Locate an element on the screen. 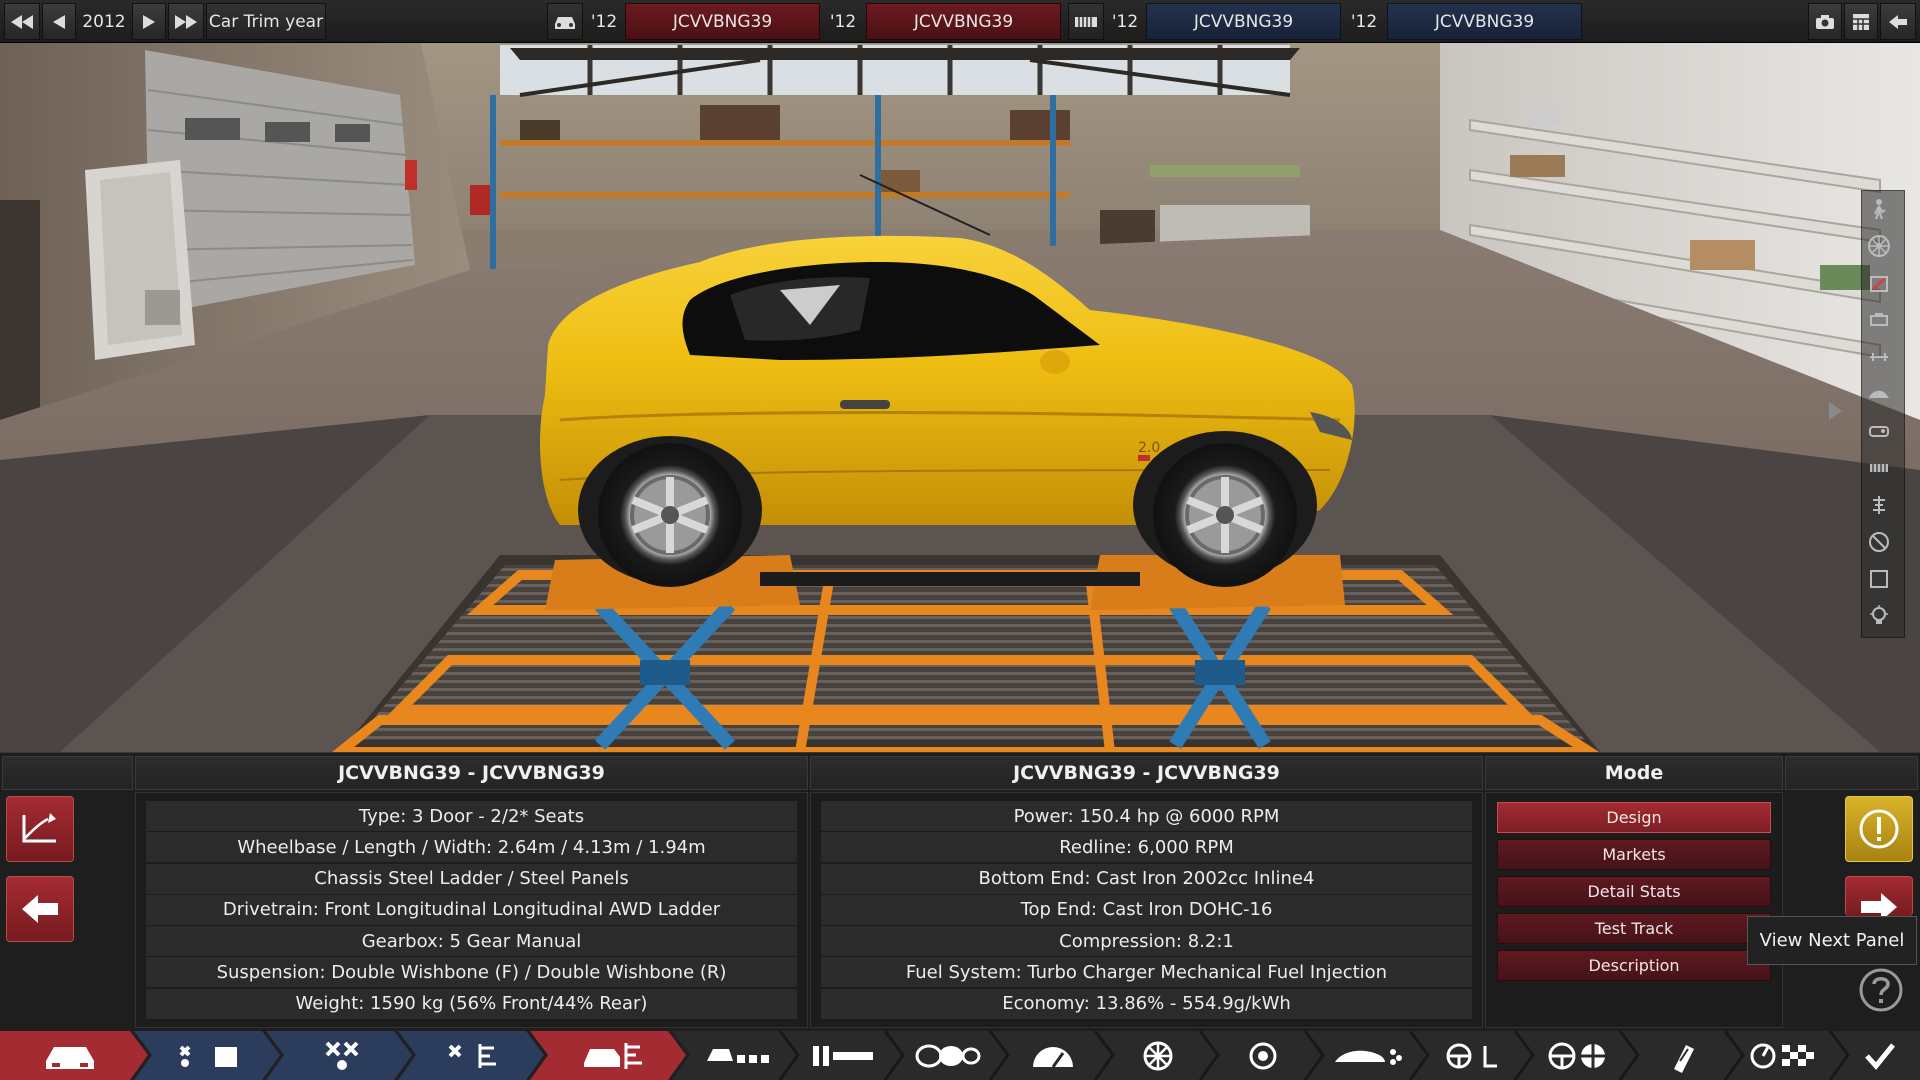 The height and width of the screenshot is (1080, 1920). gearbox-view-button is located at coordinates (1884, 473).